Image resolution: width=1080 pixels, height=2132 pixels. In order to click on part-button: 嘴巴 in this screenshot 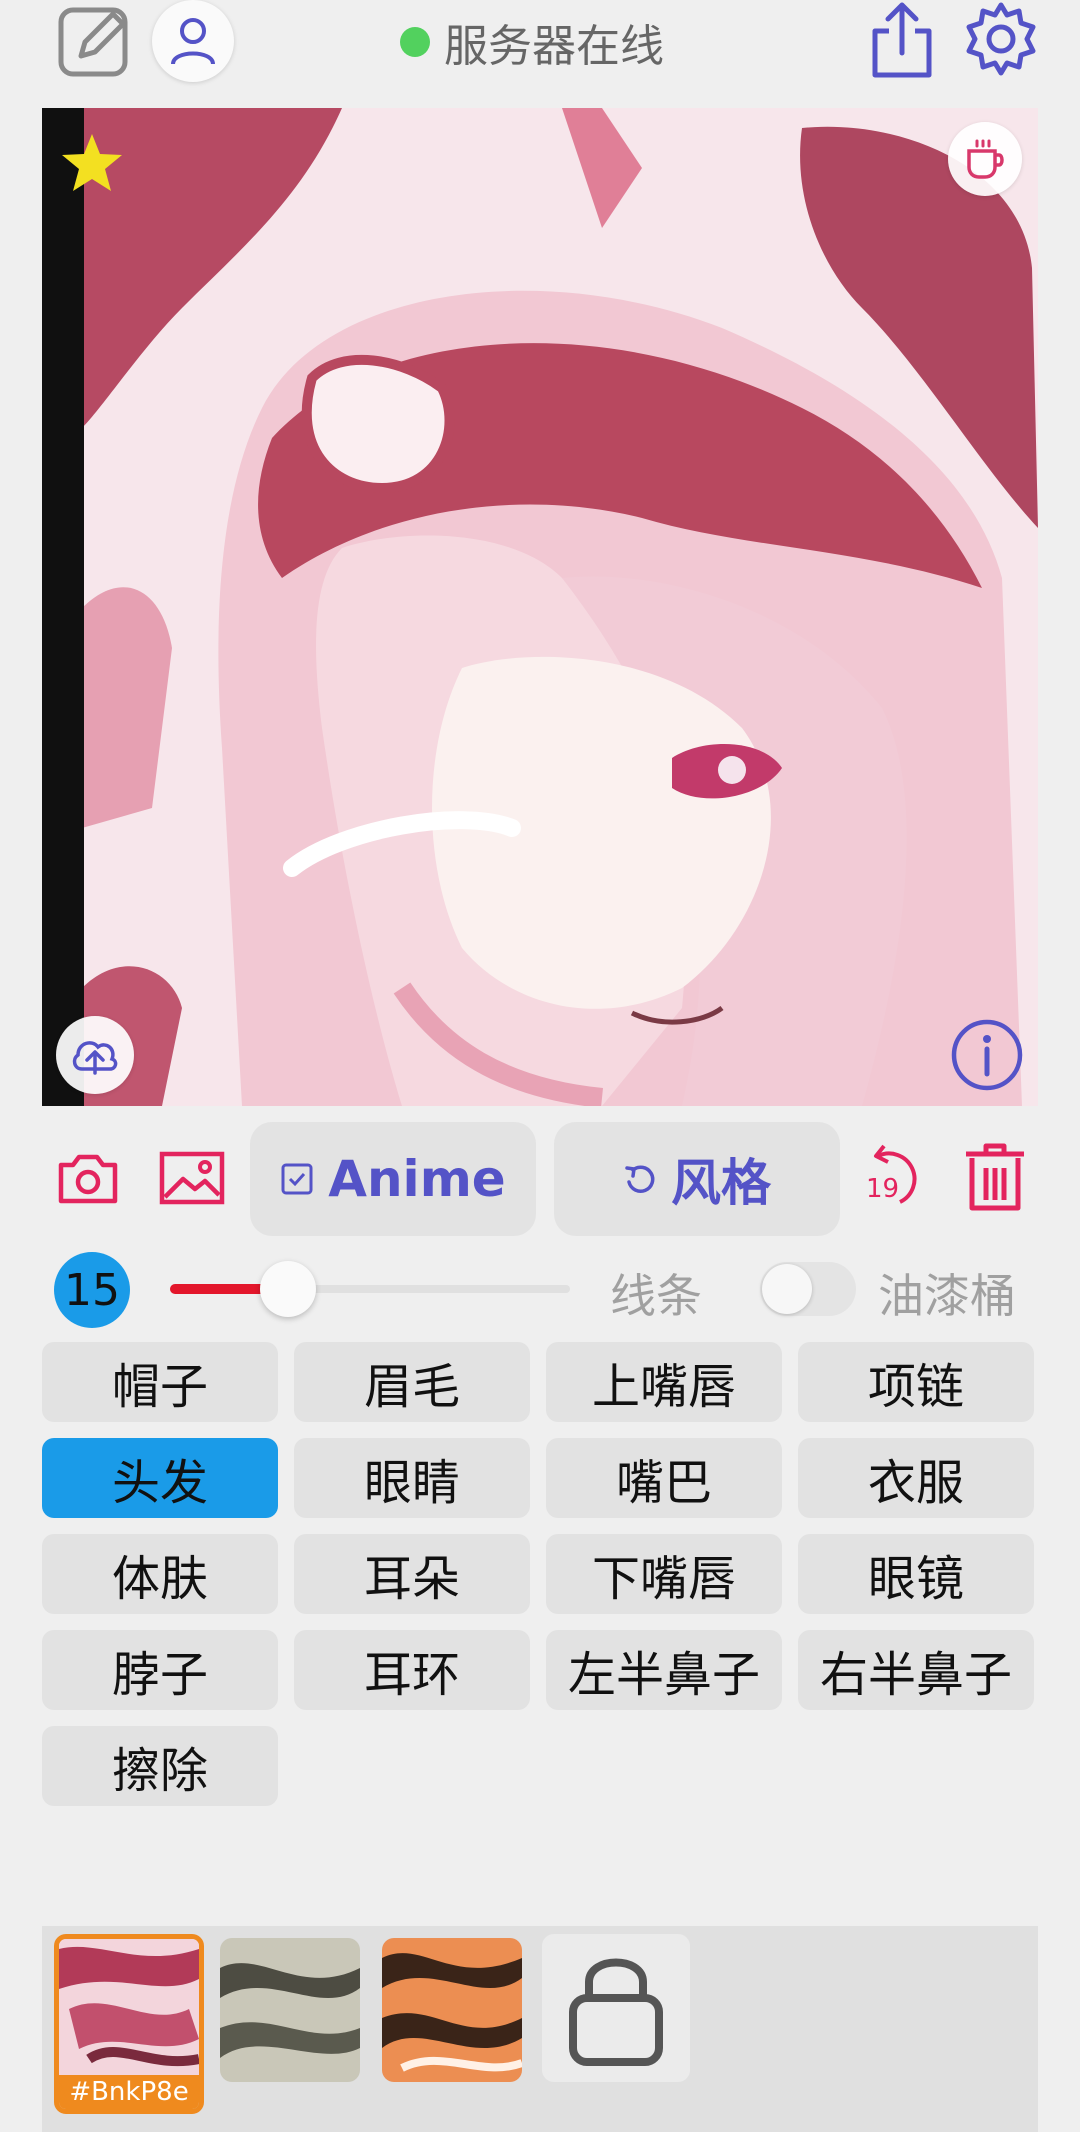, I will do `click(664, 1478)`.